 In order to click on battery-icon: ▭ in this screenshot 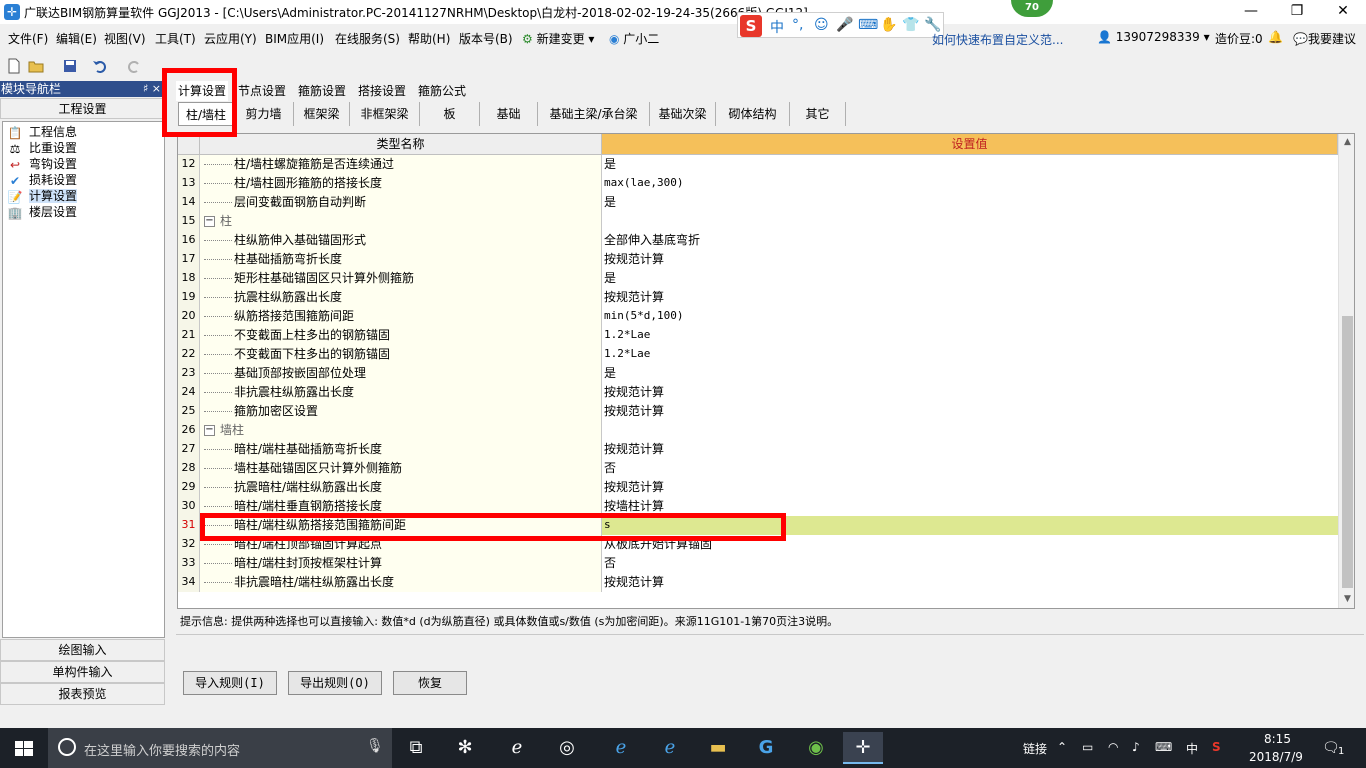, I will do `click(1087, 747)`.